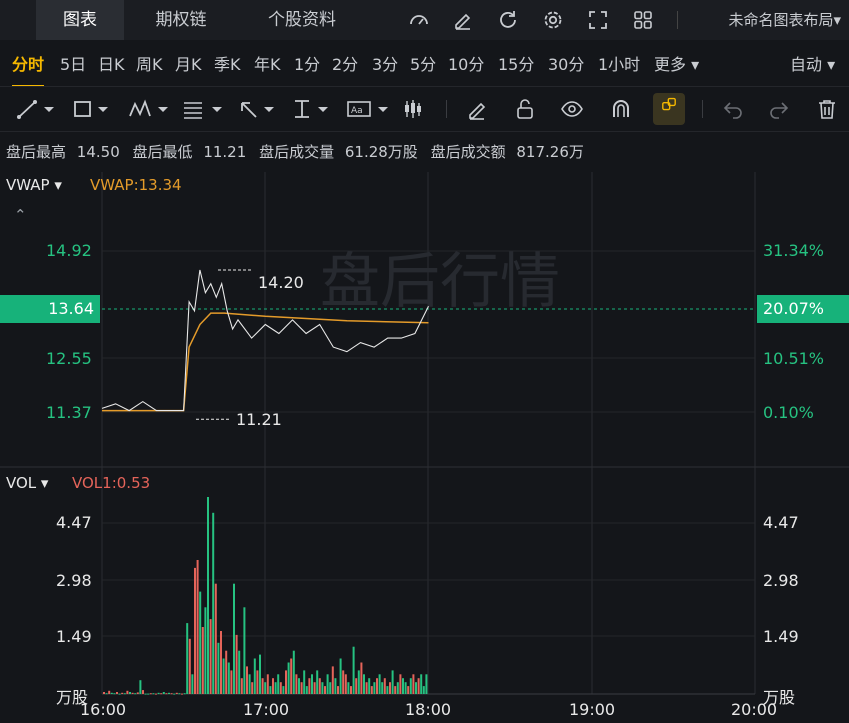 The height and width of the screenshot is (723, 849). I want to click on price-tick-left: 12.55, so click(69, 358).